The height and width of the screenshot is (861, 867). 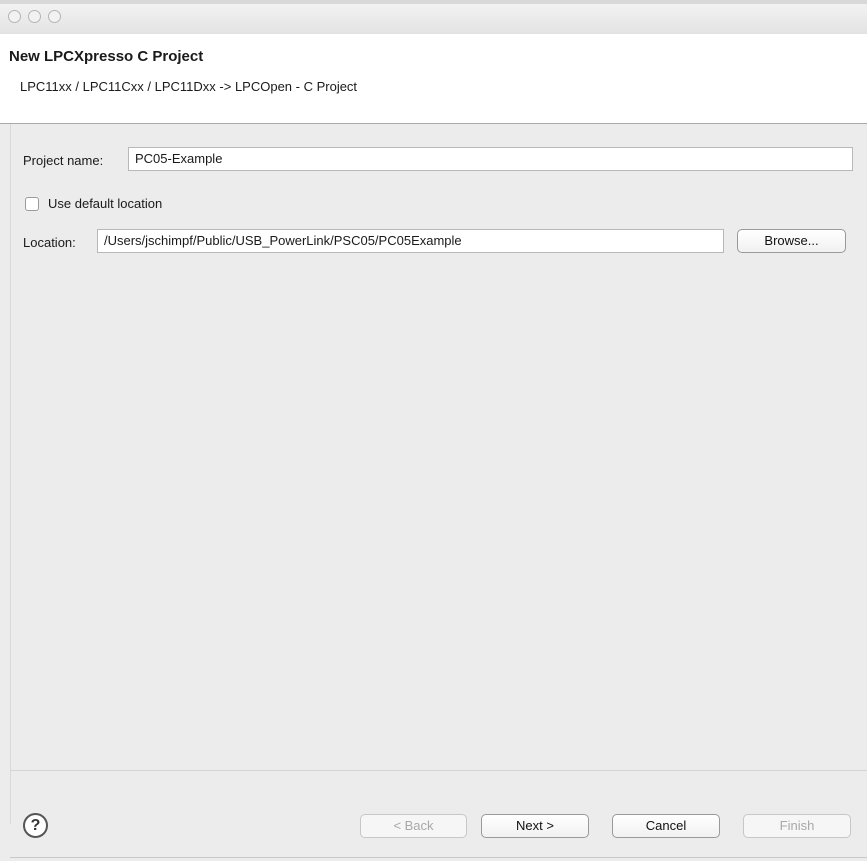 What do you see at coordinates (106, 56) in the screenshot?
I see `wizard-title: New LPCXpresso C Project` at bounding box center [106, 56].